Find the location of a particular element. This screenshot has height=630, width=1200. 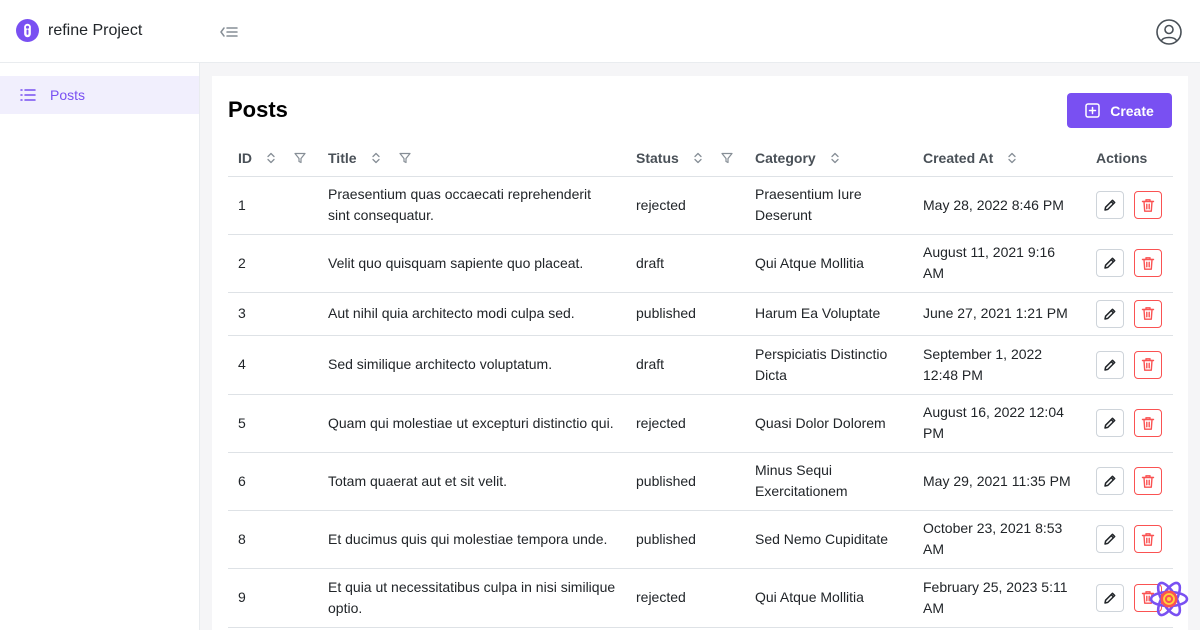

cell-title: Totam quaerat aut et sit velit. is located at coordinates (472, 481).